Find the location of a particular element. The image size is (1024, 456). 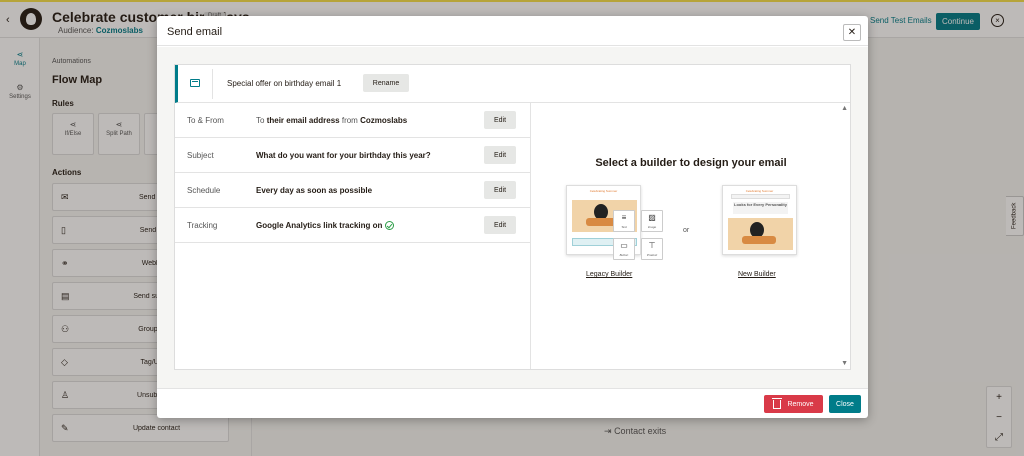

or-separator: or is located at coordinates (686, 230).